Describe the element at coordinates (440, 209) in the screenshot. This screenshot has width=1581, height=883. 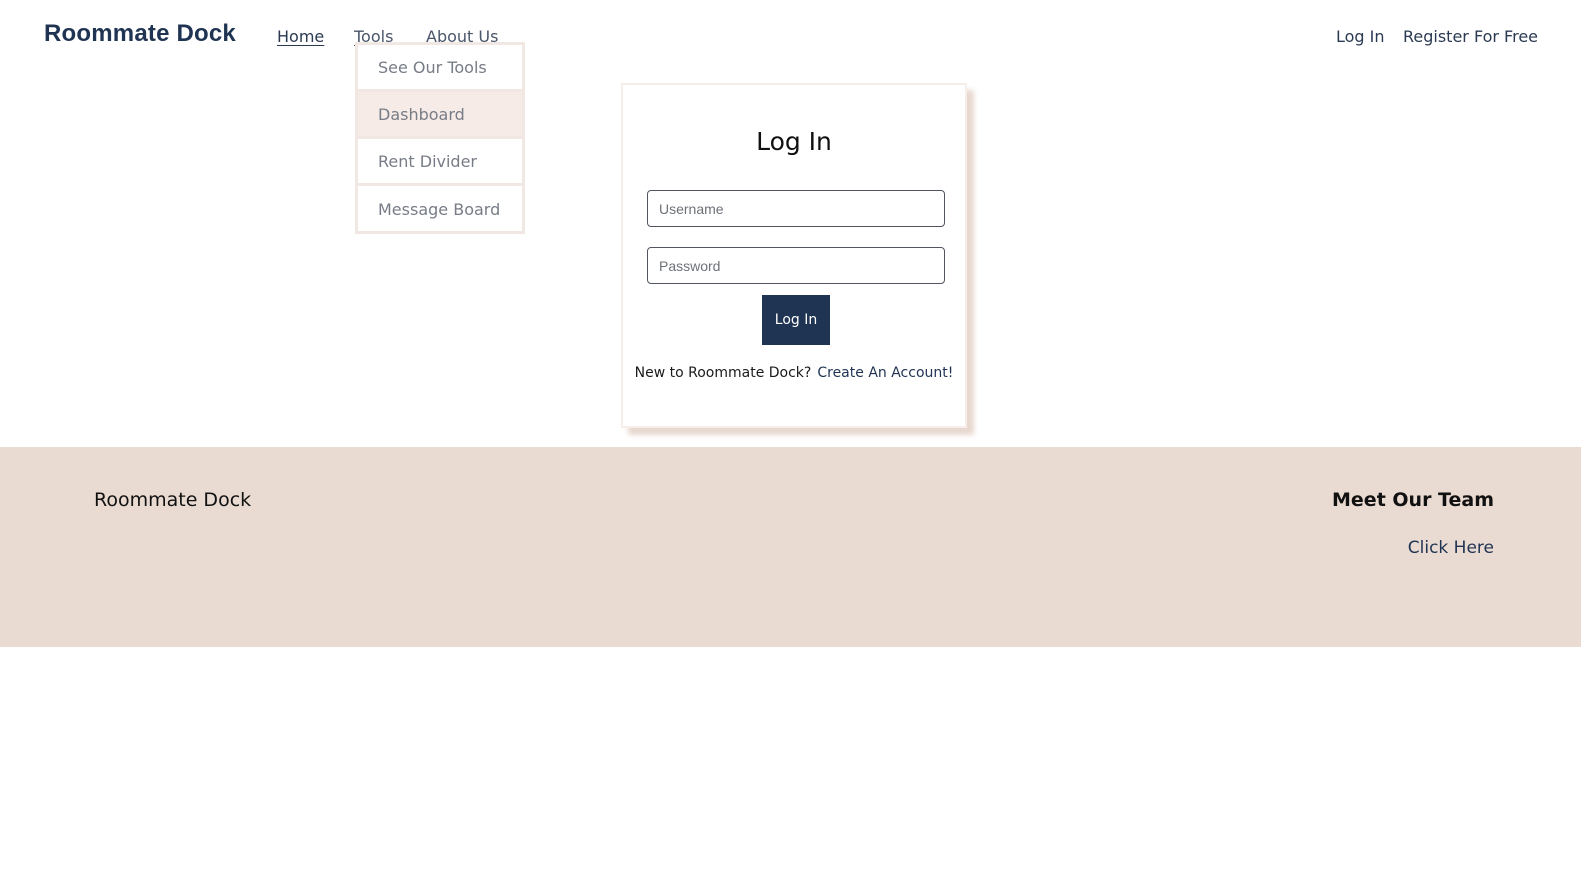
I see `menu-item-message-board: Message Board` at that location.